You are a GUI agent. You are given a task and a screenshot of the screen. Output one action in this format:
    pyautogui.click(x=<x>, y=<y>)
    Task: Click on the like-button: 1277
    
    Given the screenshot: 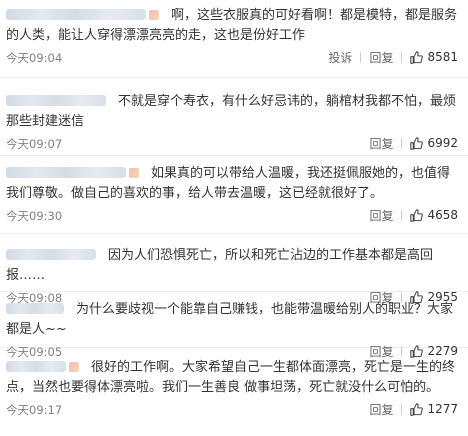 What is the action you would take?
    pyautogui.click(x=434, y=409)
    